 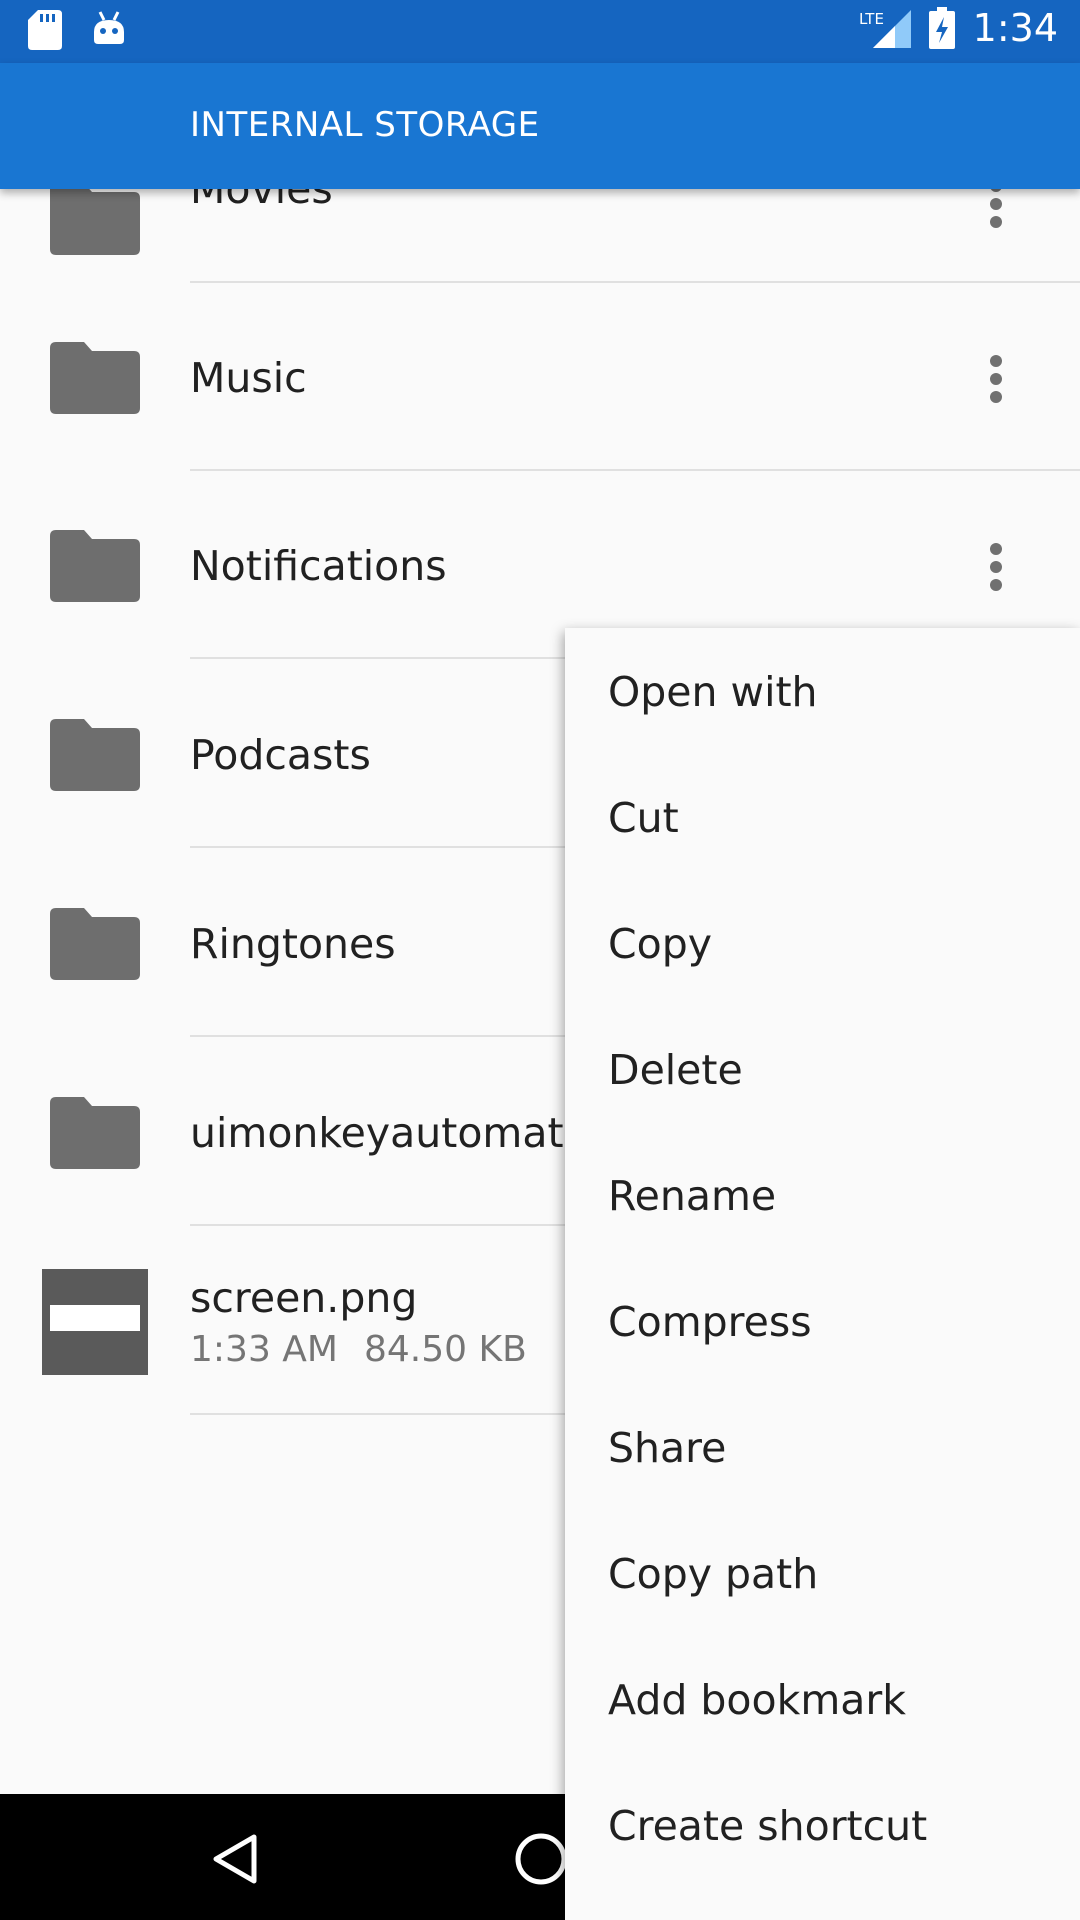 I want to click on folder-name: uimonkeyautomator, so click(x=398, y=1133).